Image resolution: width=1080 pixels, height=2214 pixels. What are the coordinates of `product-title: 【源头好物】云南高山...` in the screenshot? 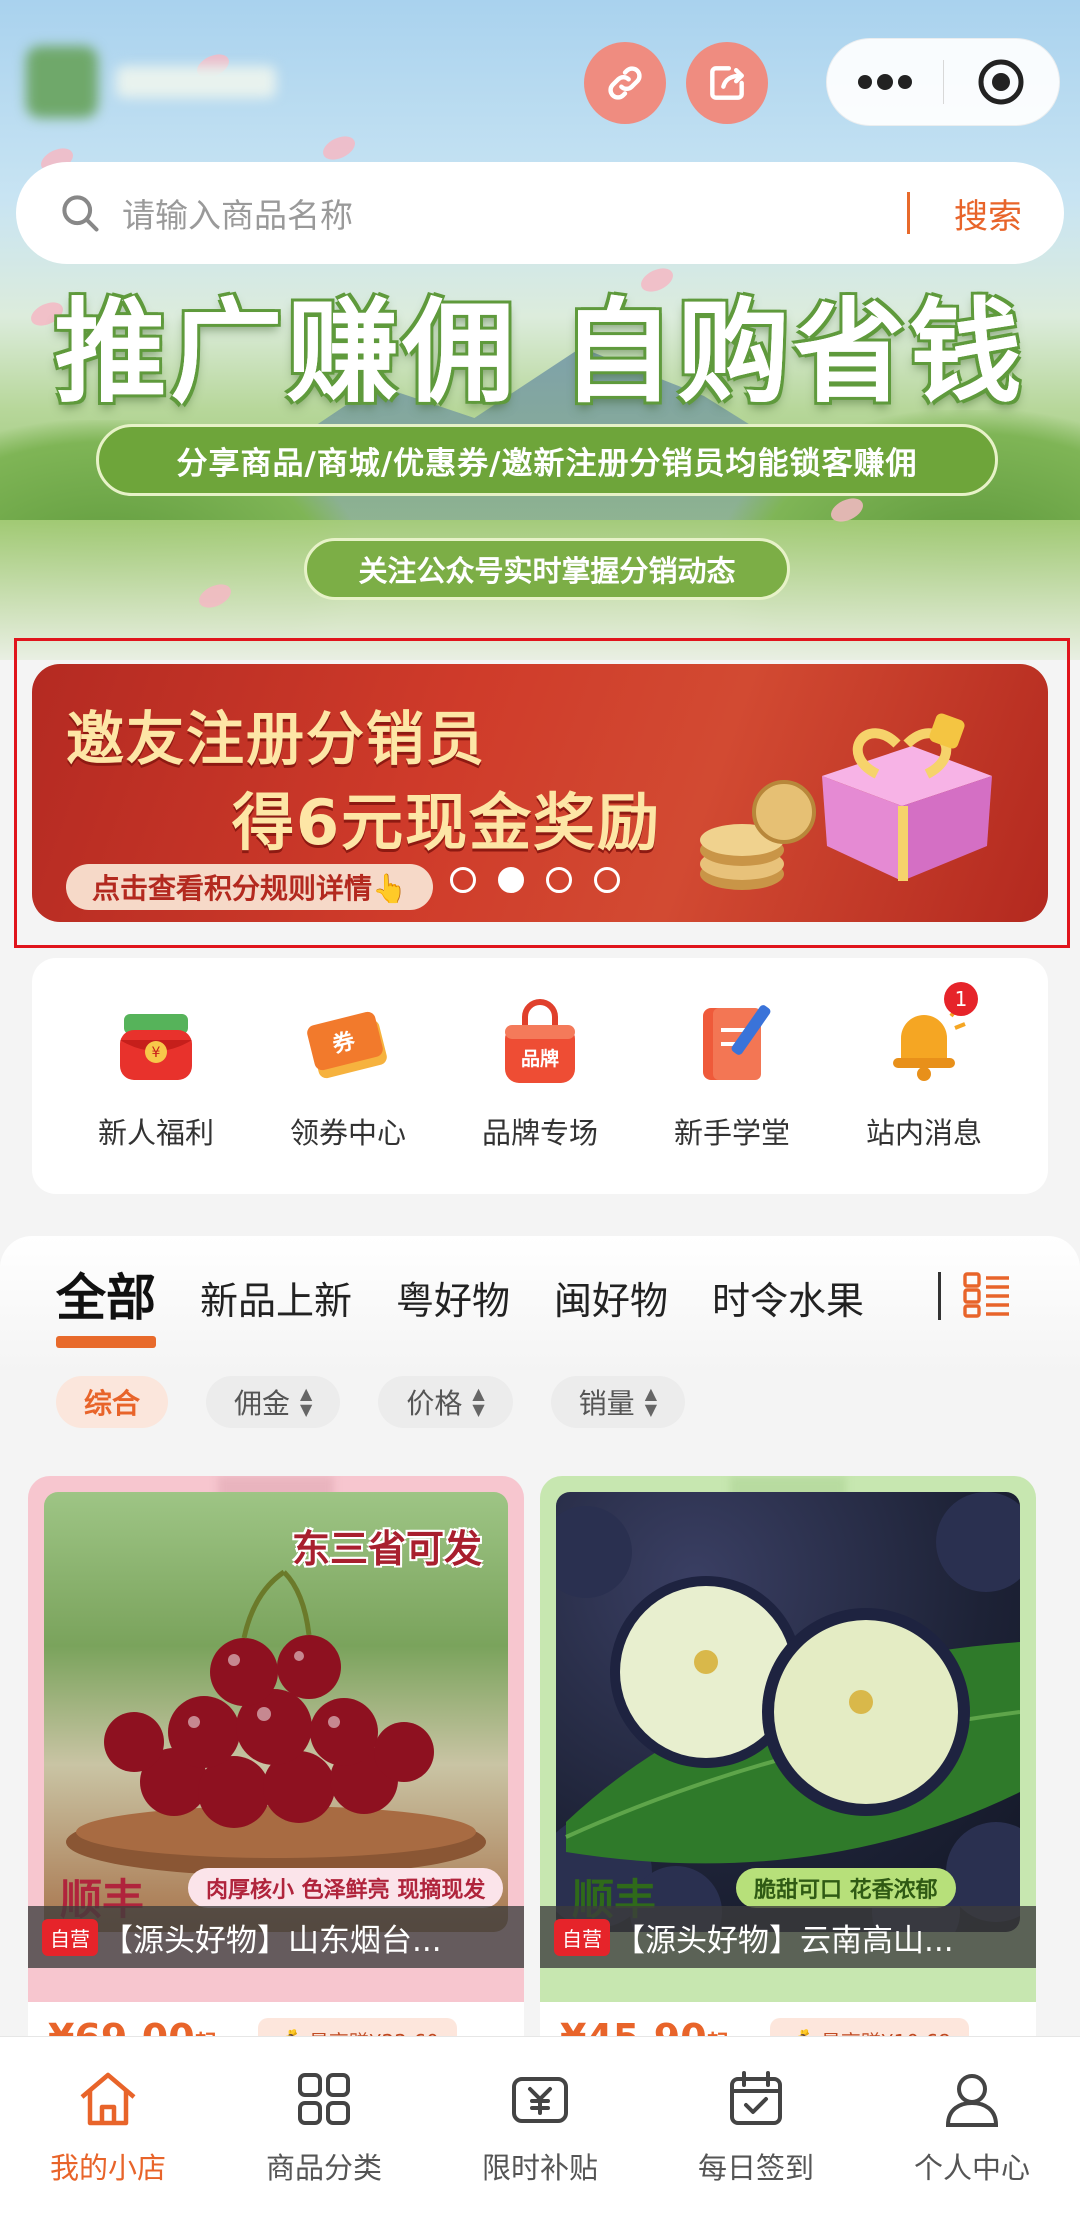 It's located at (824, 1937).